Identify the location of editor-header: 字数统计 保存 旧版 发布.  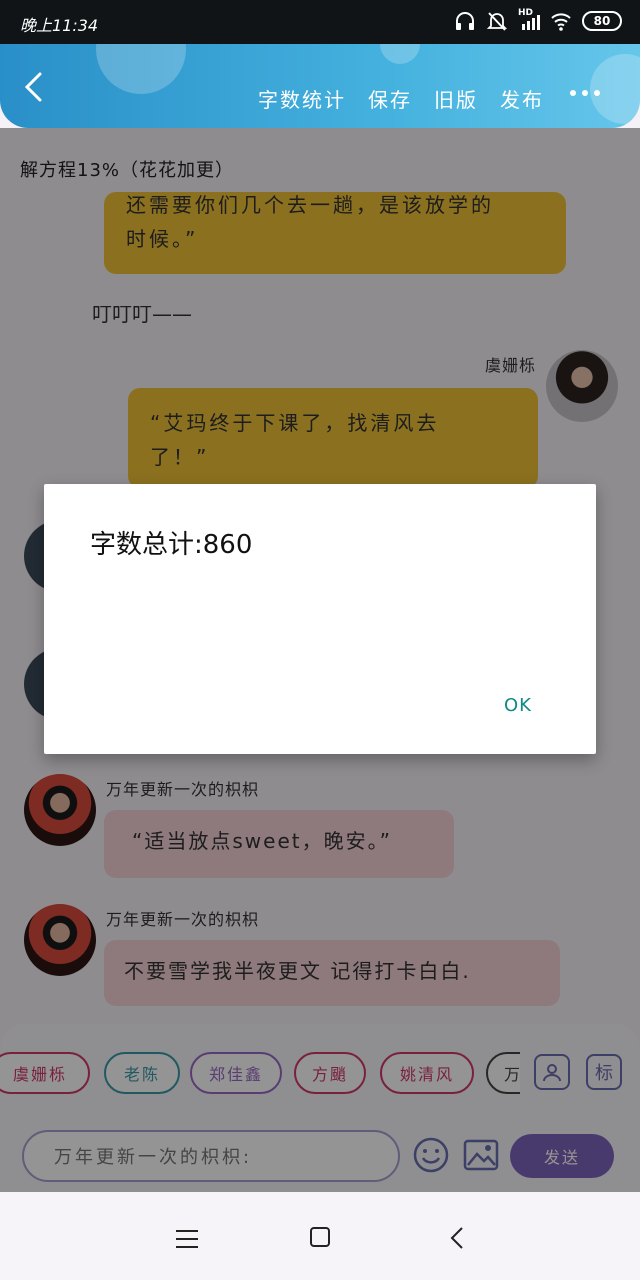
(320, 86).